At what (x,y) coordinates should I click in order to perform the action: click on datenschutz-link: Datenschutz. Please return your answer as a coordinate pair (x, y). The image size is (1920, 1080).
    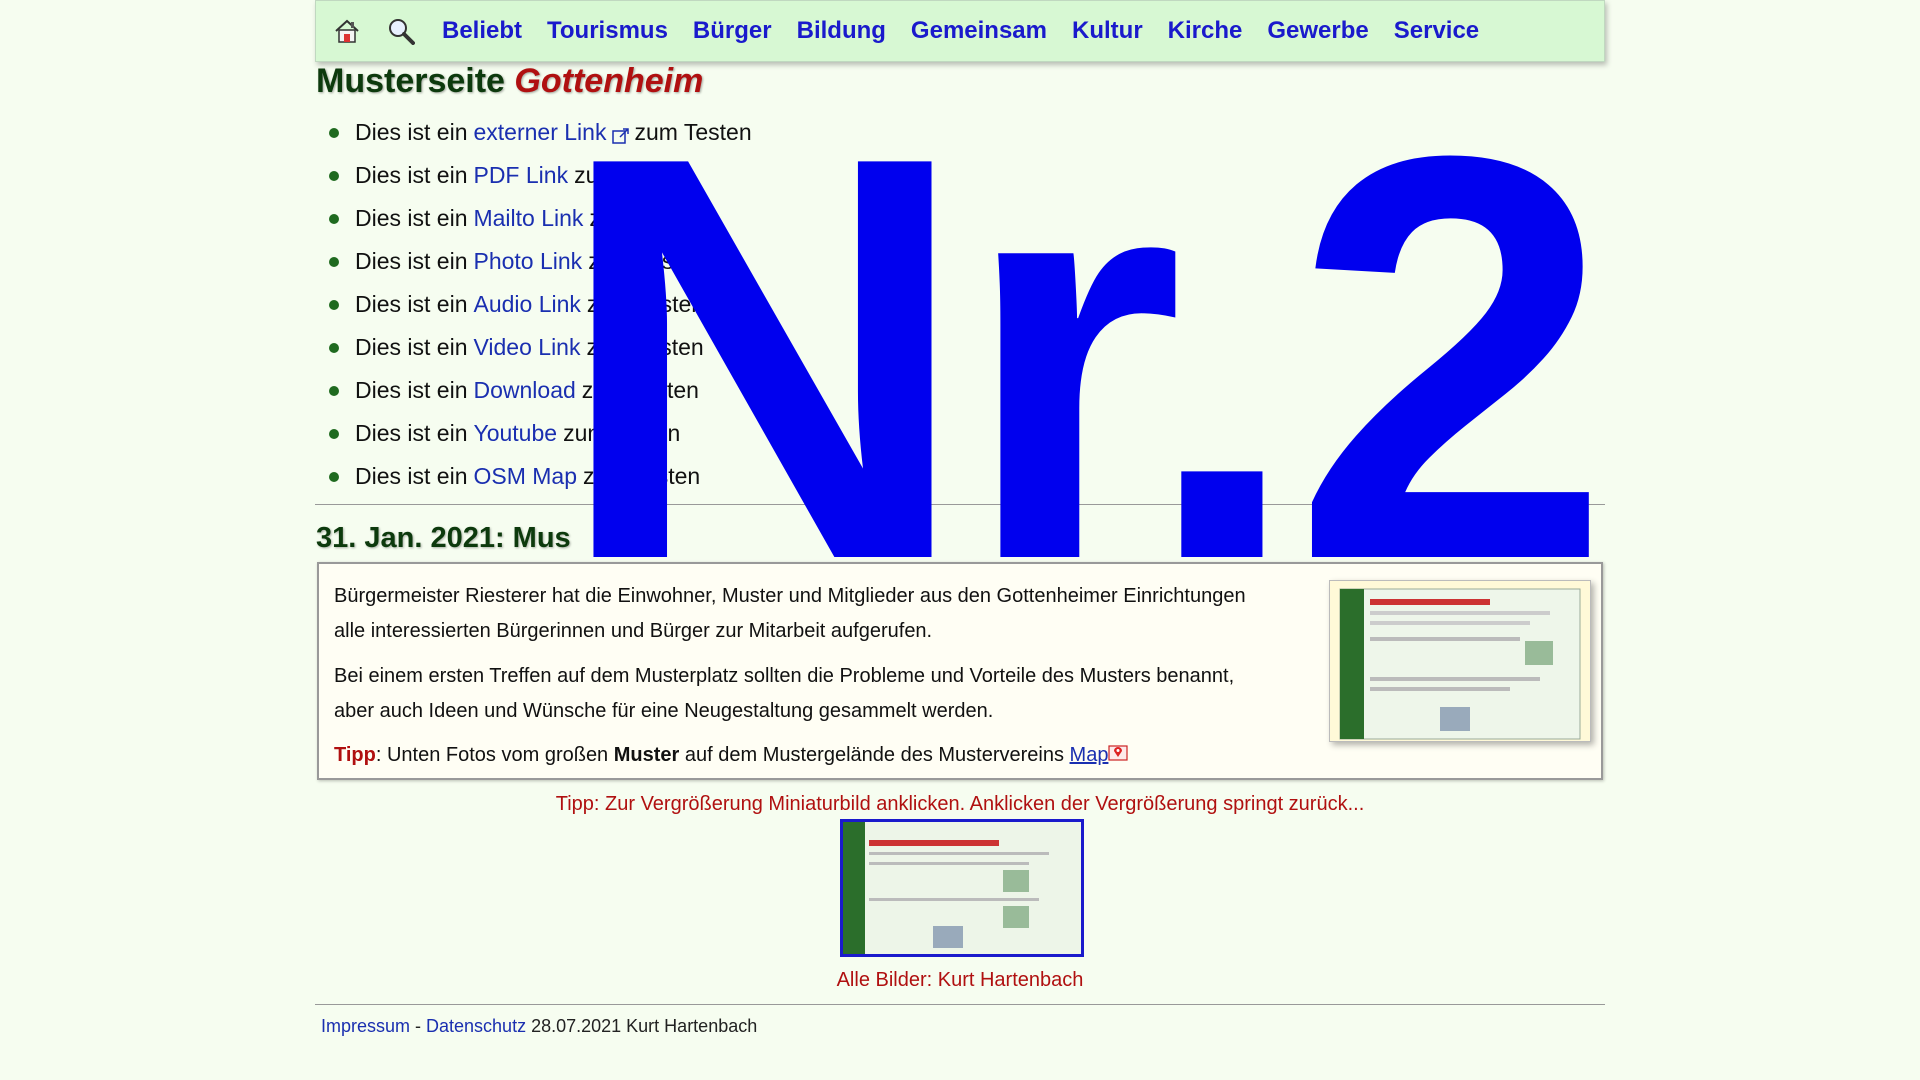
    Looking at the image, I should click on (476, 1026).